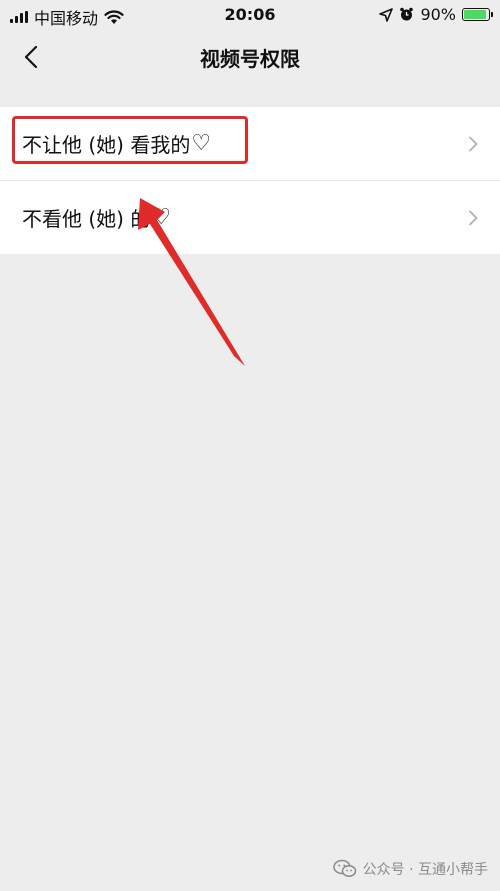 Image resolution: width=500 pixels, height=891 pixels. Describe the element at coordinates (106, 145) in the screenshot. I see `list-item-label: 不让他 (她) 看我的` at that location.